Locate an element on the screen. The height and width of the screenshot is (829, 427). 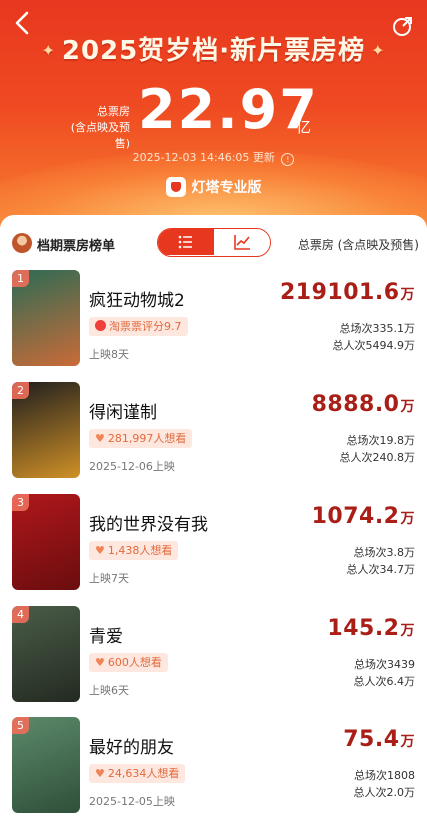
movie-tag: ♥ 24,634人想看 is located at coordinates (137, 773).